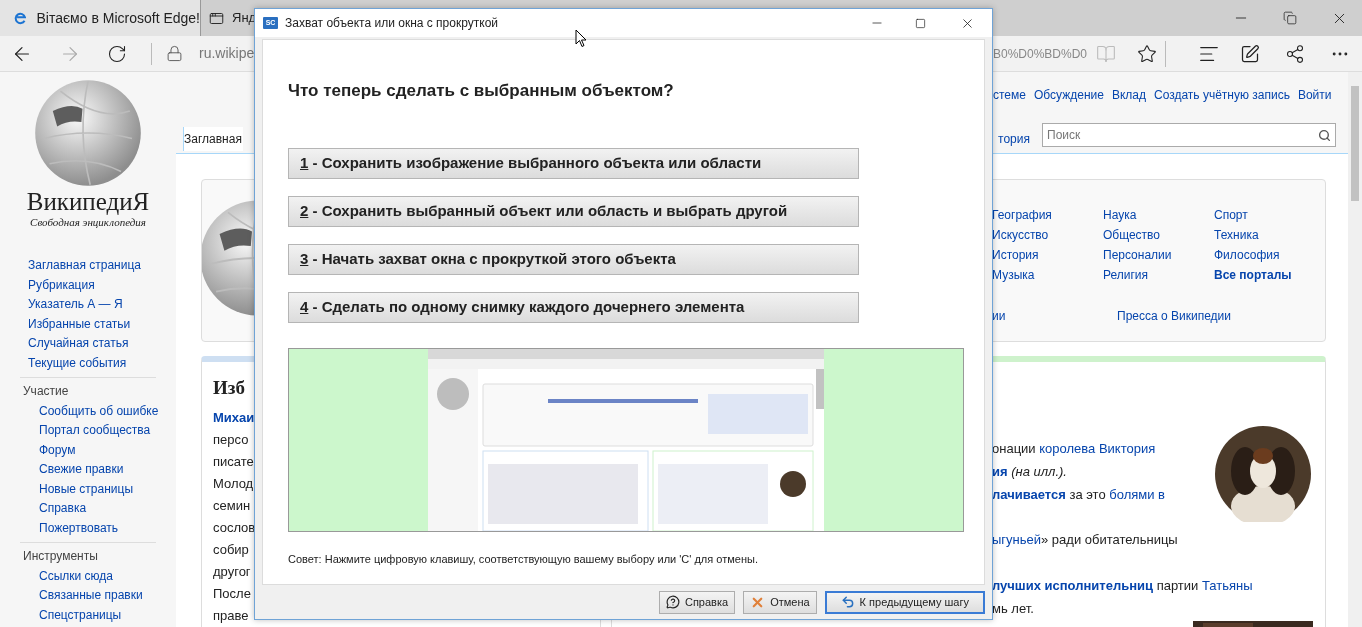 The image size is (1362, 627). I want to click on page-tab: Заглавная, so click(213, 139).